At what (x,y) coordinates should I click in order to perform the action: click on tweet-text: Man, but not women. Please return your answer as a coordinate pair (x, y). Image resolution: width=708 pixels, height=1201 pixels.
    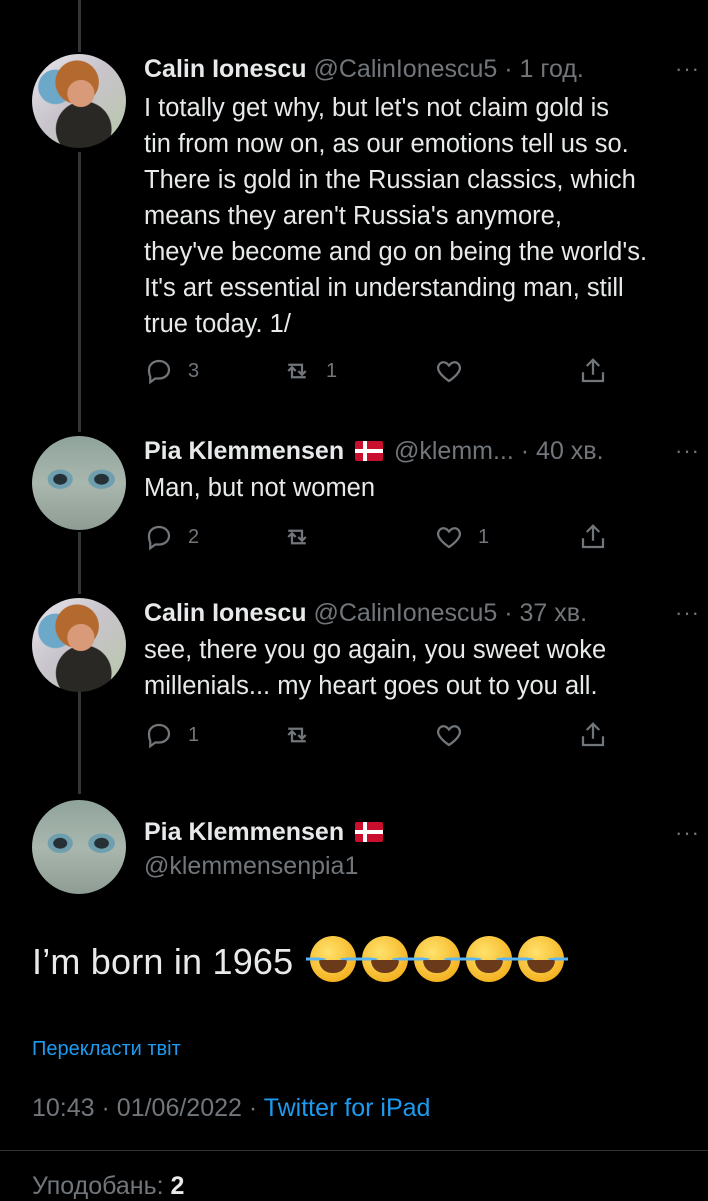
    Looking at the image, I should click on (424, 488).